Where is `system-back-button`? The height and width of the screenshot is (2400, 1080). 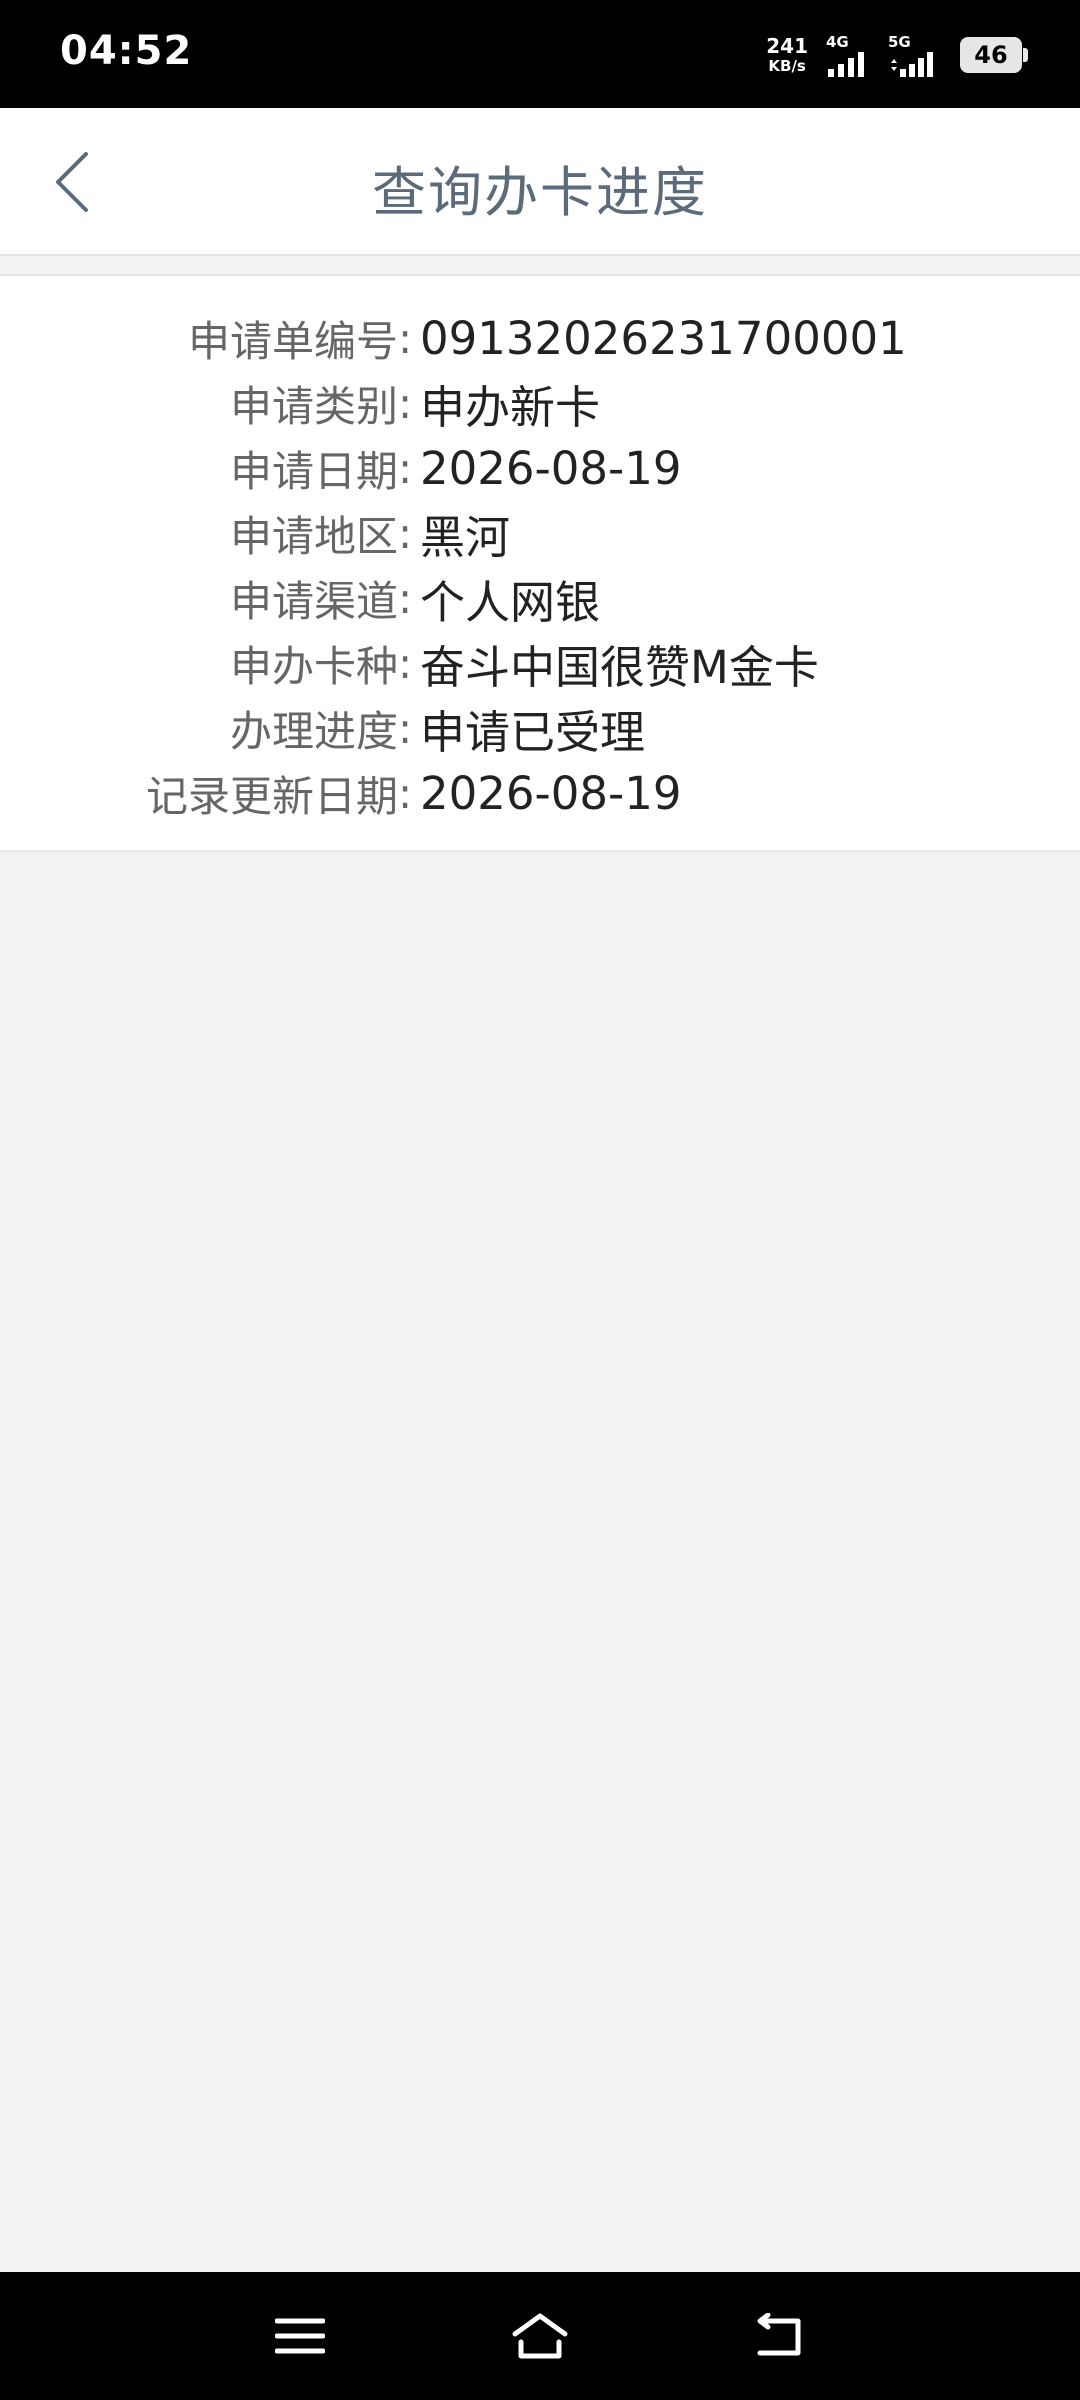
system-back-button is located at coordinates (780, 2336).